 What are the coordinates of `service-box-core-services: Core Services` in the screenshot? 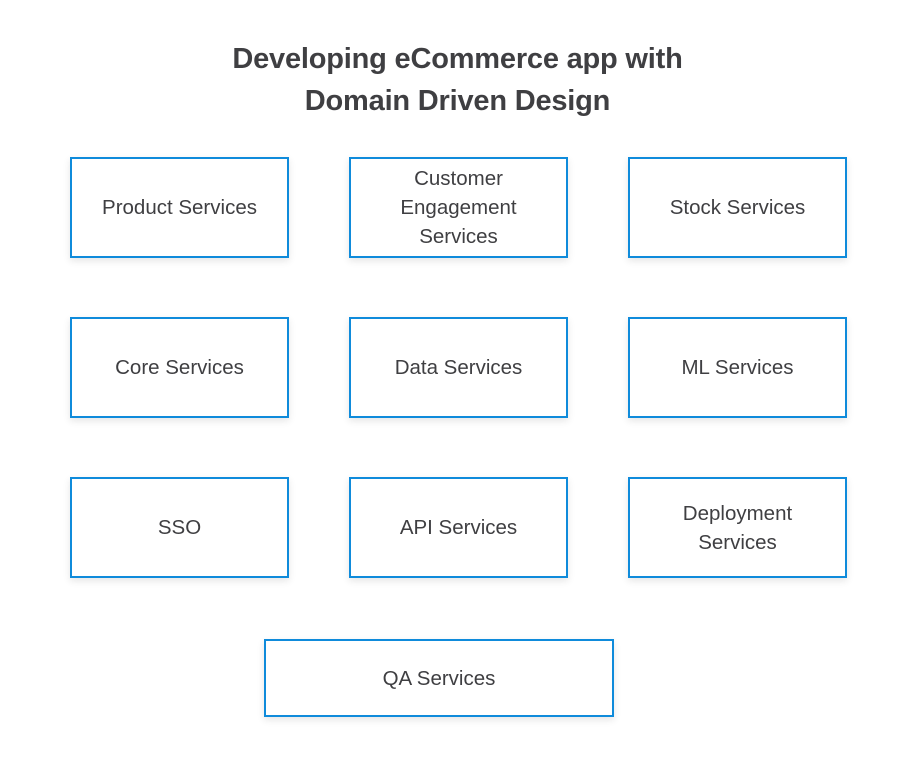 It's located at (179, 367).